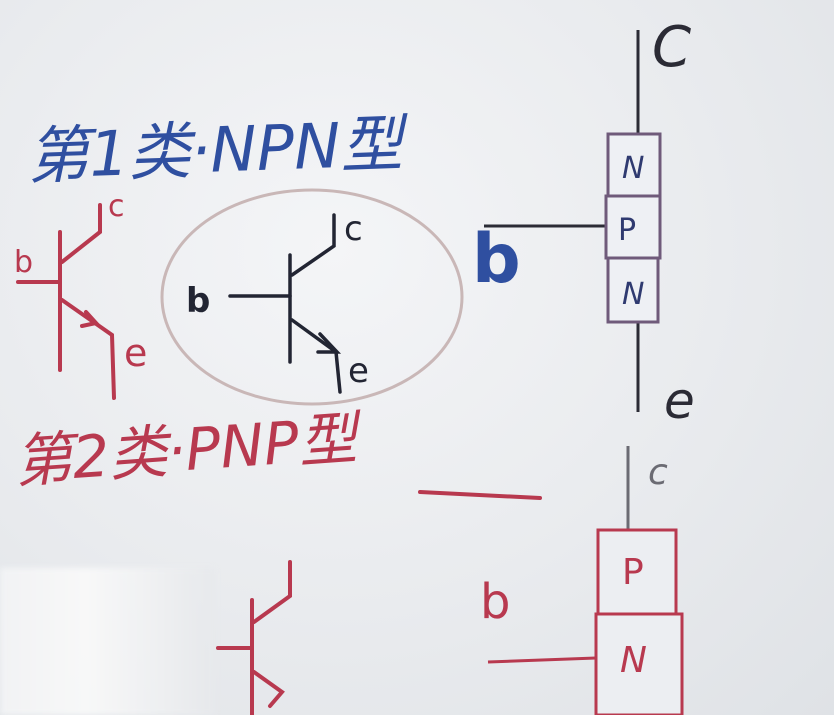 The width and height of the screenshot is (834, 715). Describe the element at coordinates (268, 689) in the screenshot. I see `emitter-arrow` at that location.